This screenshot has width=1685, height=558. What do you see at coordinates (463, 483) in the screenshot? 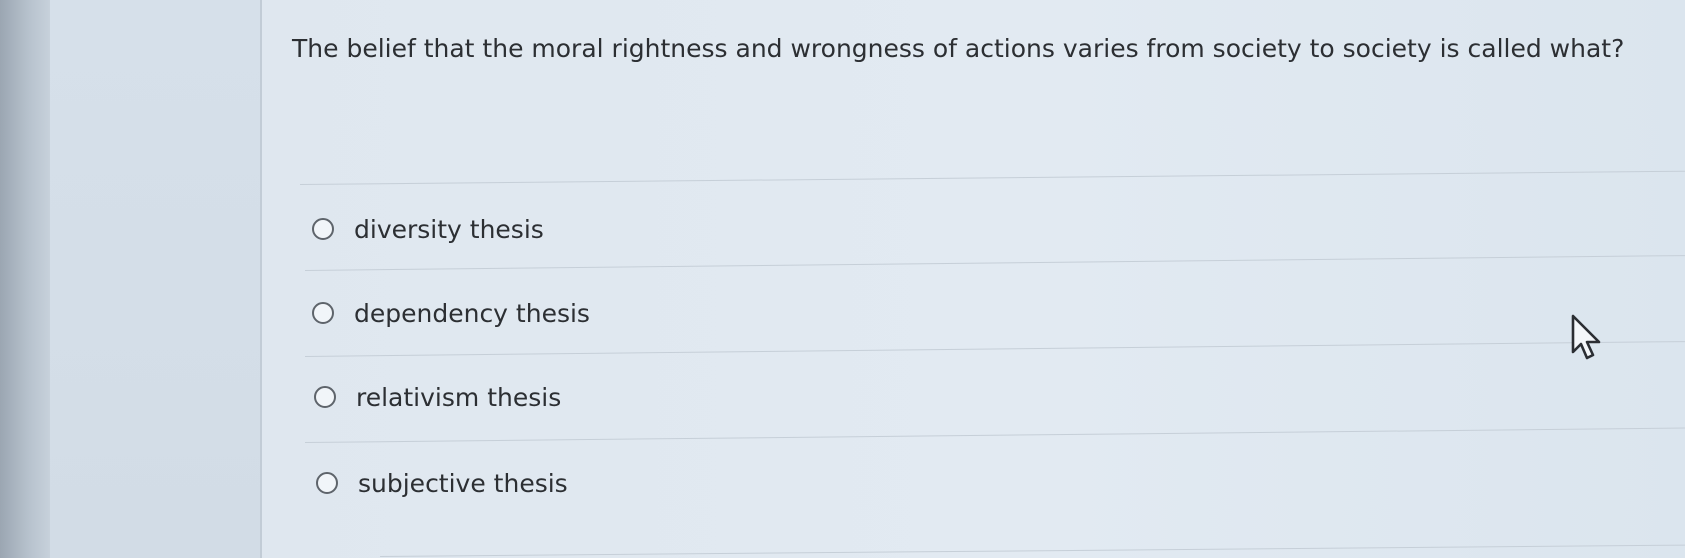
I see `option-label: subjective thesis` at bounding box center [463, 483].